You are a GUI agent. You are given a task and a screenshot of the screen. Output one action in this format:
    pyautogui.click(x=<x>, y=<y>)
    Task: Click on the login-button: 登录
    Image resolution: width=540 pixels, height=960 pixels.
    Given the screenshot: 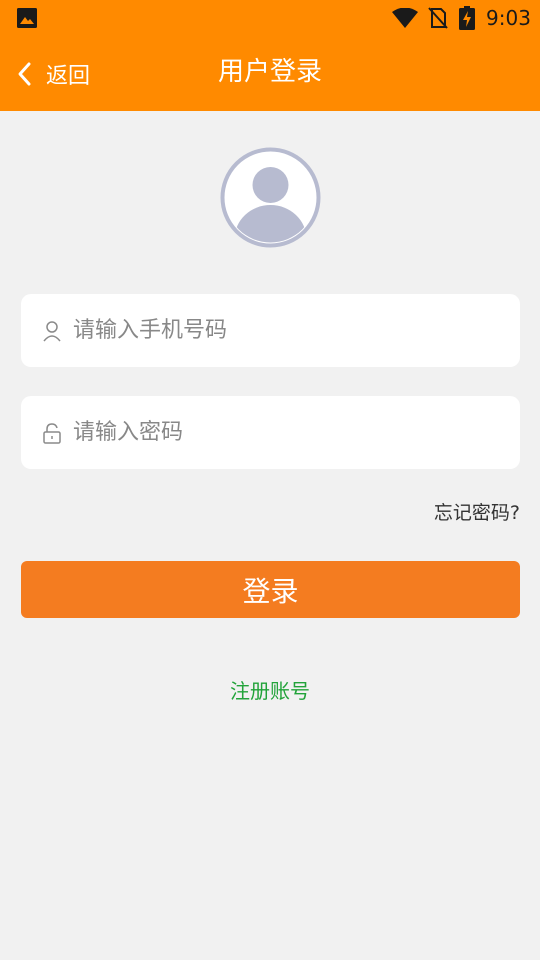 What is the action you would take?
    pyautogui.click(x=270, y=589)
    